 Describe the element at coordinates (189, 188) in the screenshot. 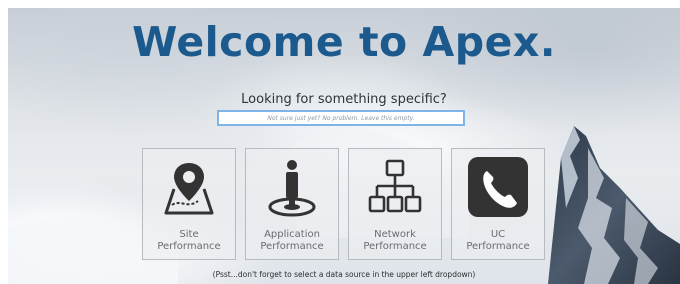

I see `map-pin-icon` at that location.